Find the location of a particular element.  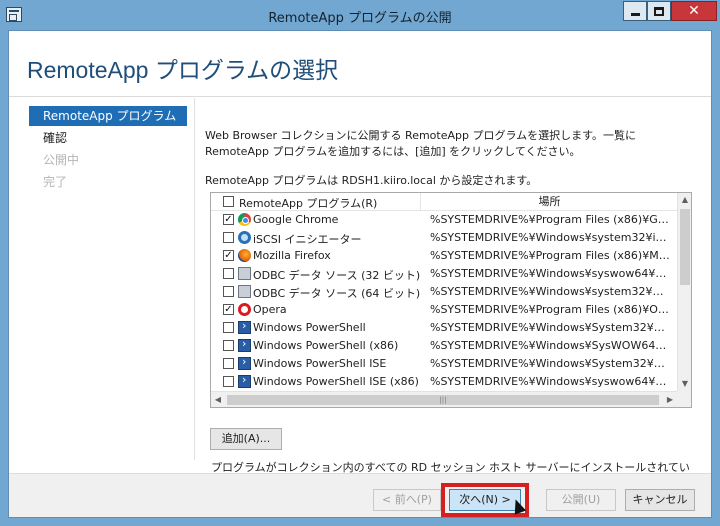

minimize-button is located at coordinates (635, 11).